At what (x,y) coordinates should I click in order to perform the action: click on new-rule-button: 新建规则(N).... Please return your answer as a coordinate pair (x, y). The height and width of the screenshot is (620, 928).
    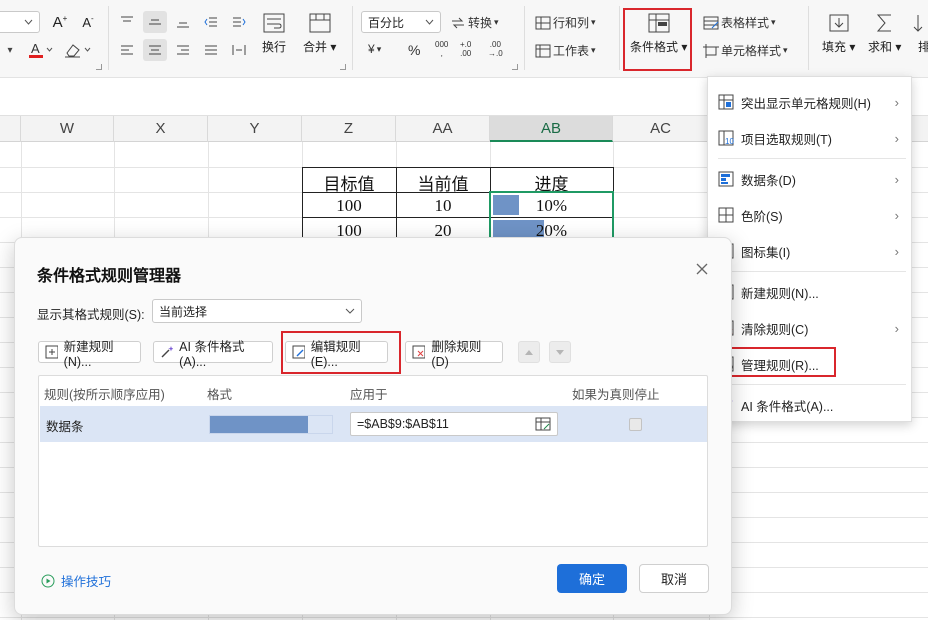
    Looking at the image, I should click on (89, 354).